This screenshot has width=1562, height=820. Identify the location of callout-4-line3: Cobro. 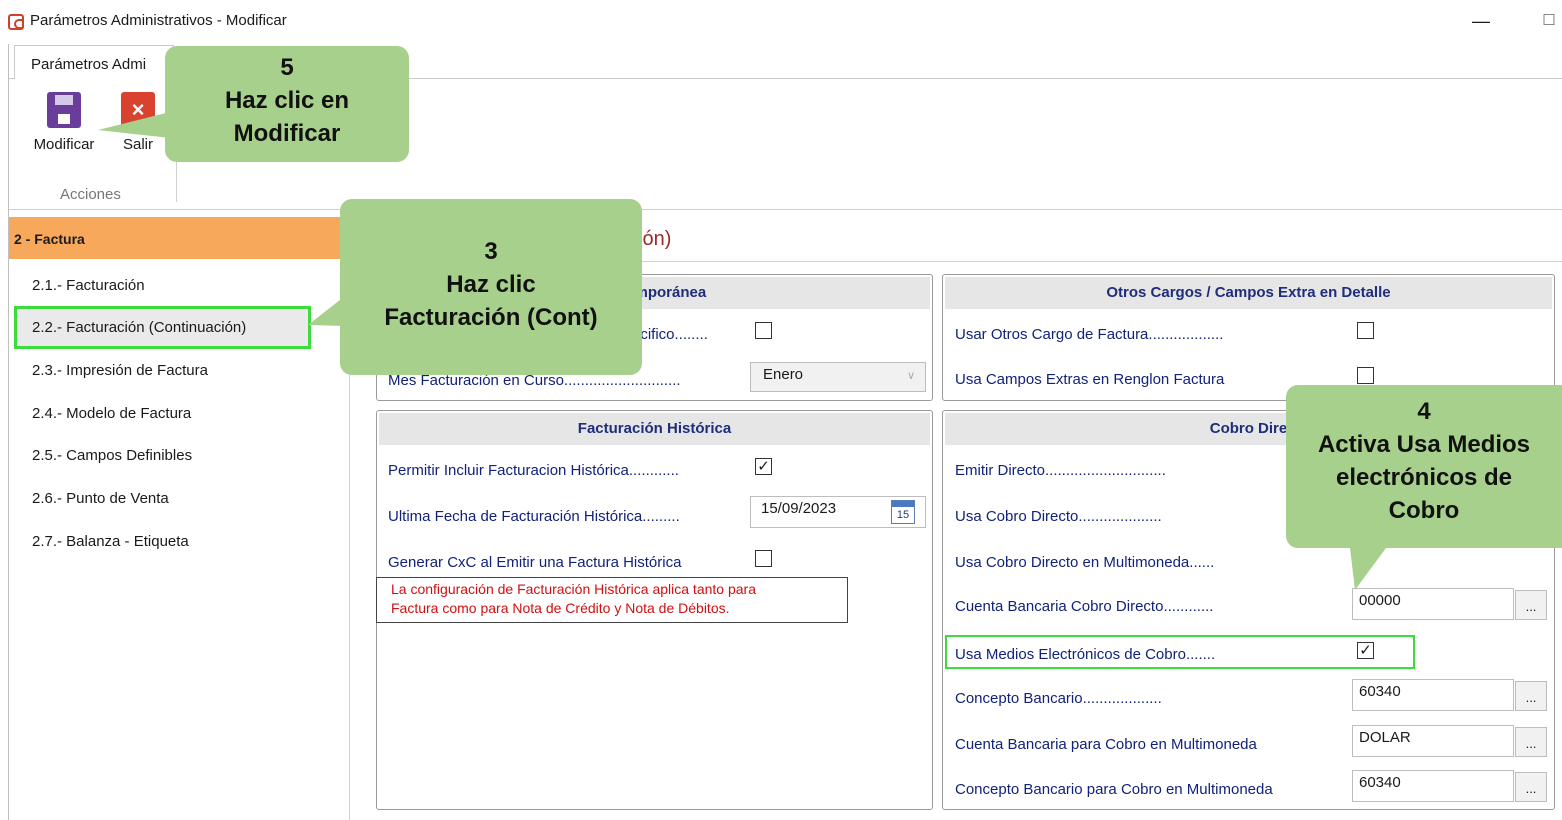
(1424, 510).